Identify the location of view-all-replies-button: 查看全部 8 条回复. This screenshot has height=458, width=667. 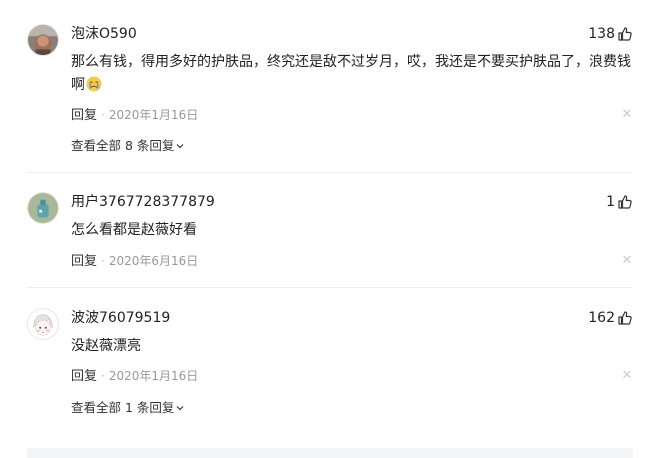
(128, 146).